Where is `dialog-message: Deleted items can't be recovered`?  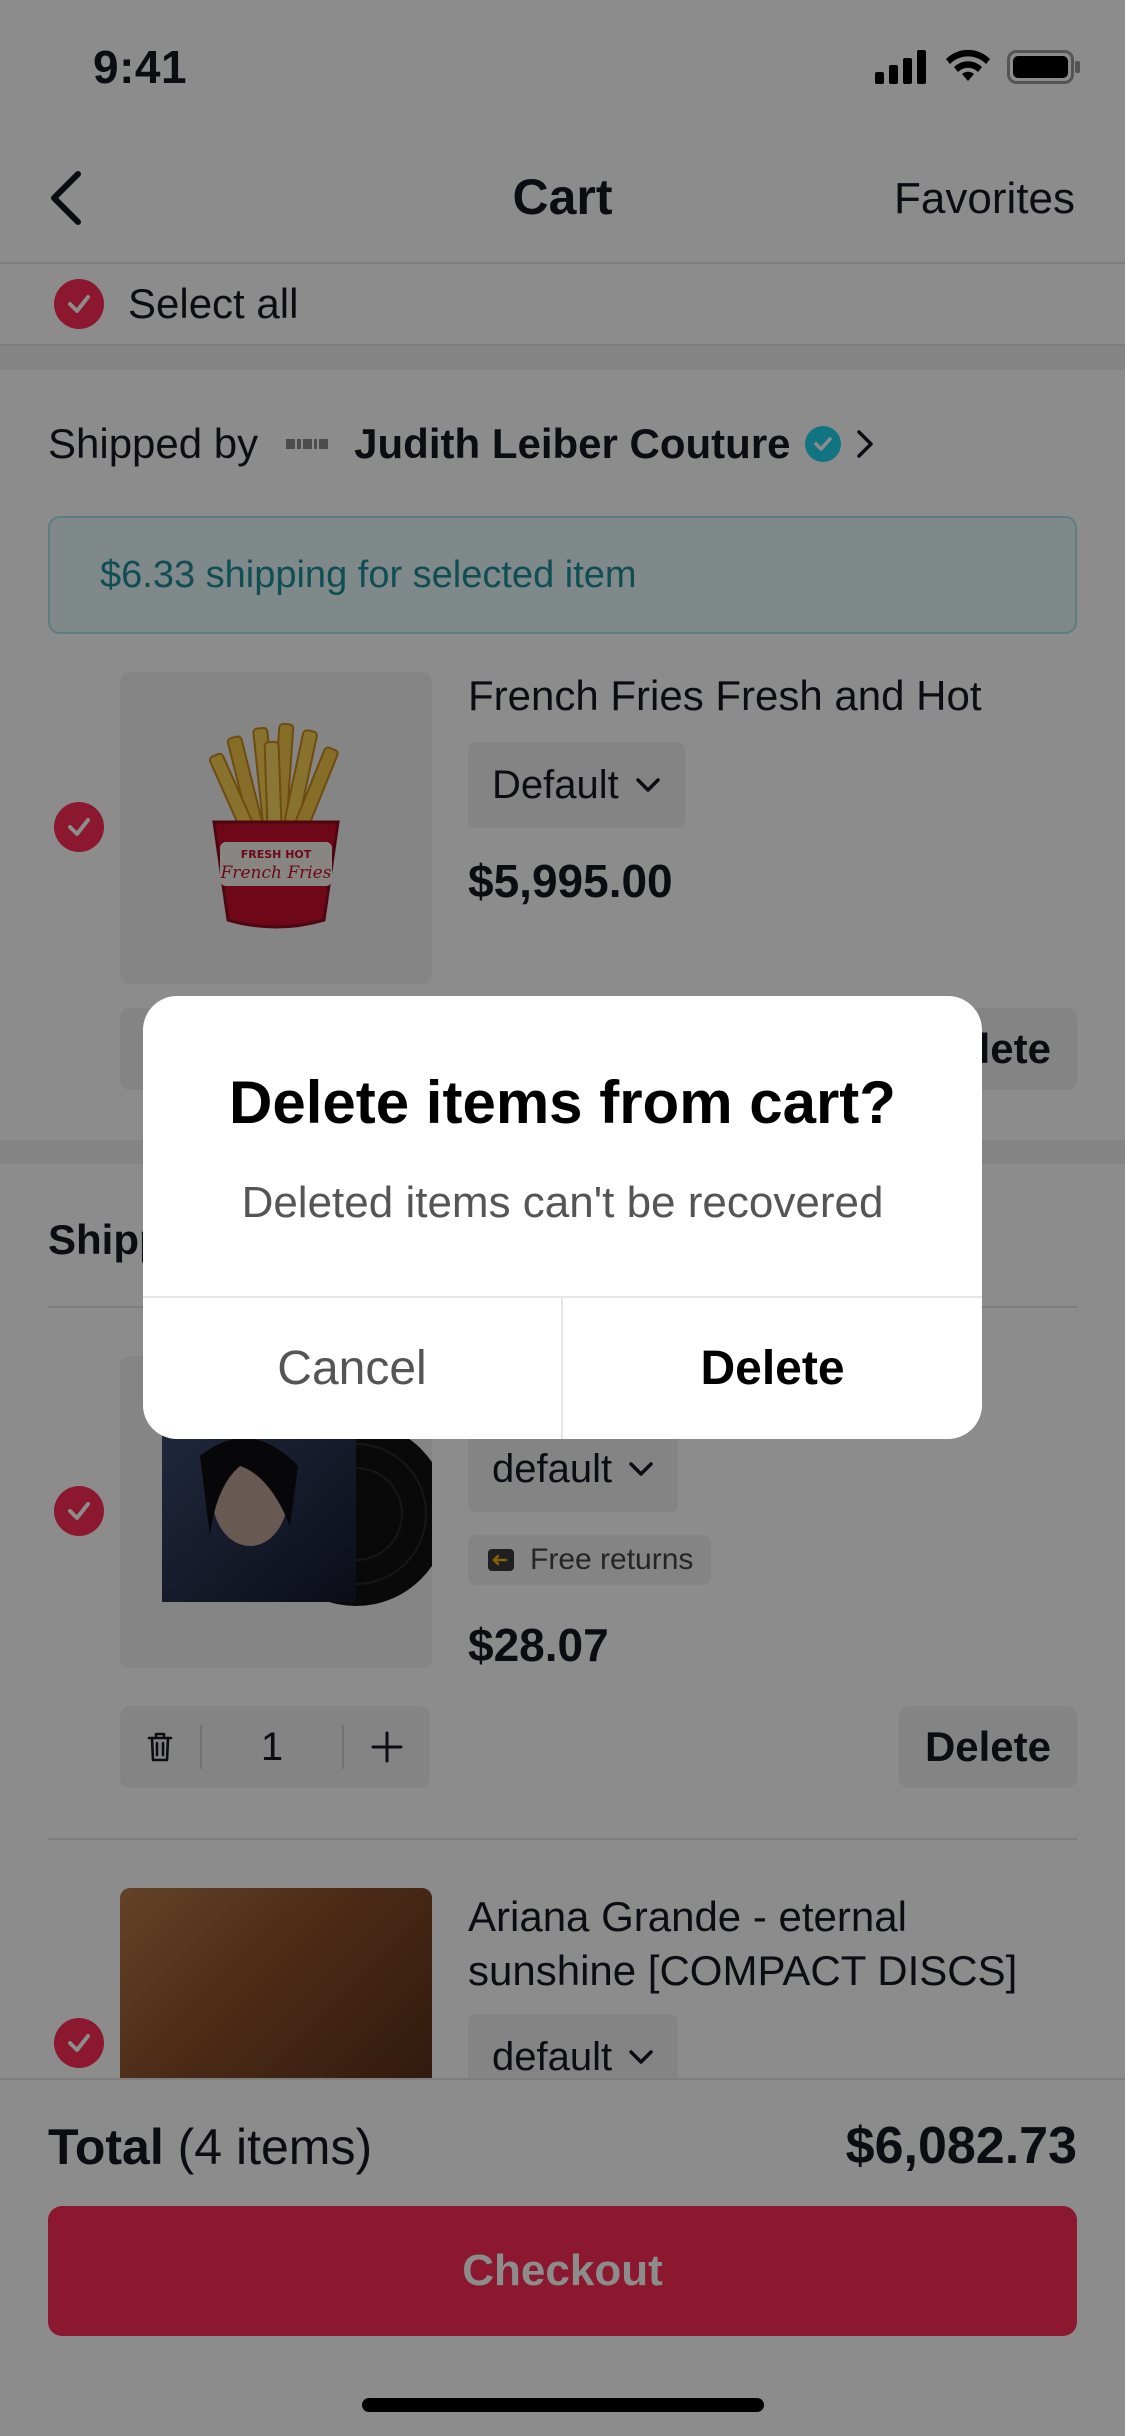
dialog-message: Deleted items can't be recovered is located at coordinates (562, 1202).